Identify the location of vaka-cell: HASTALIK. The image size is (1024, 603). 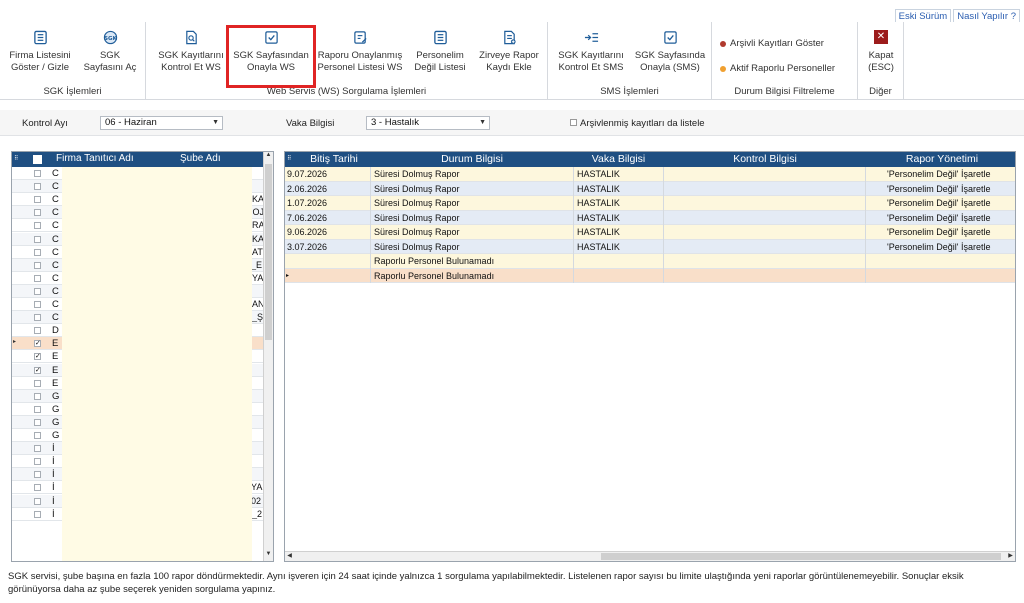
(598, 246).